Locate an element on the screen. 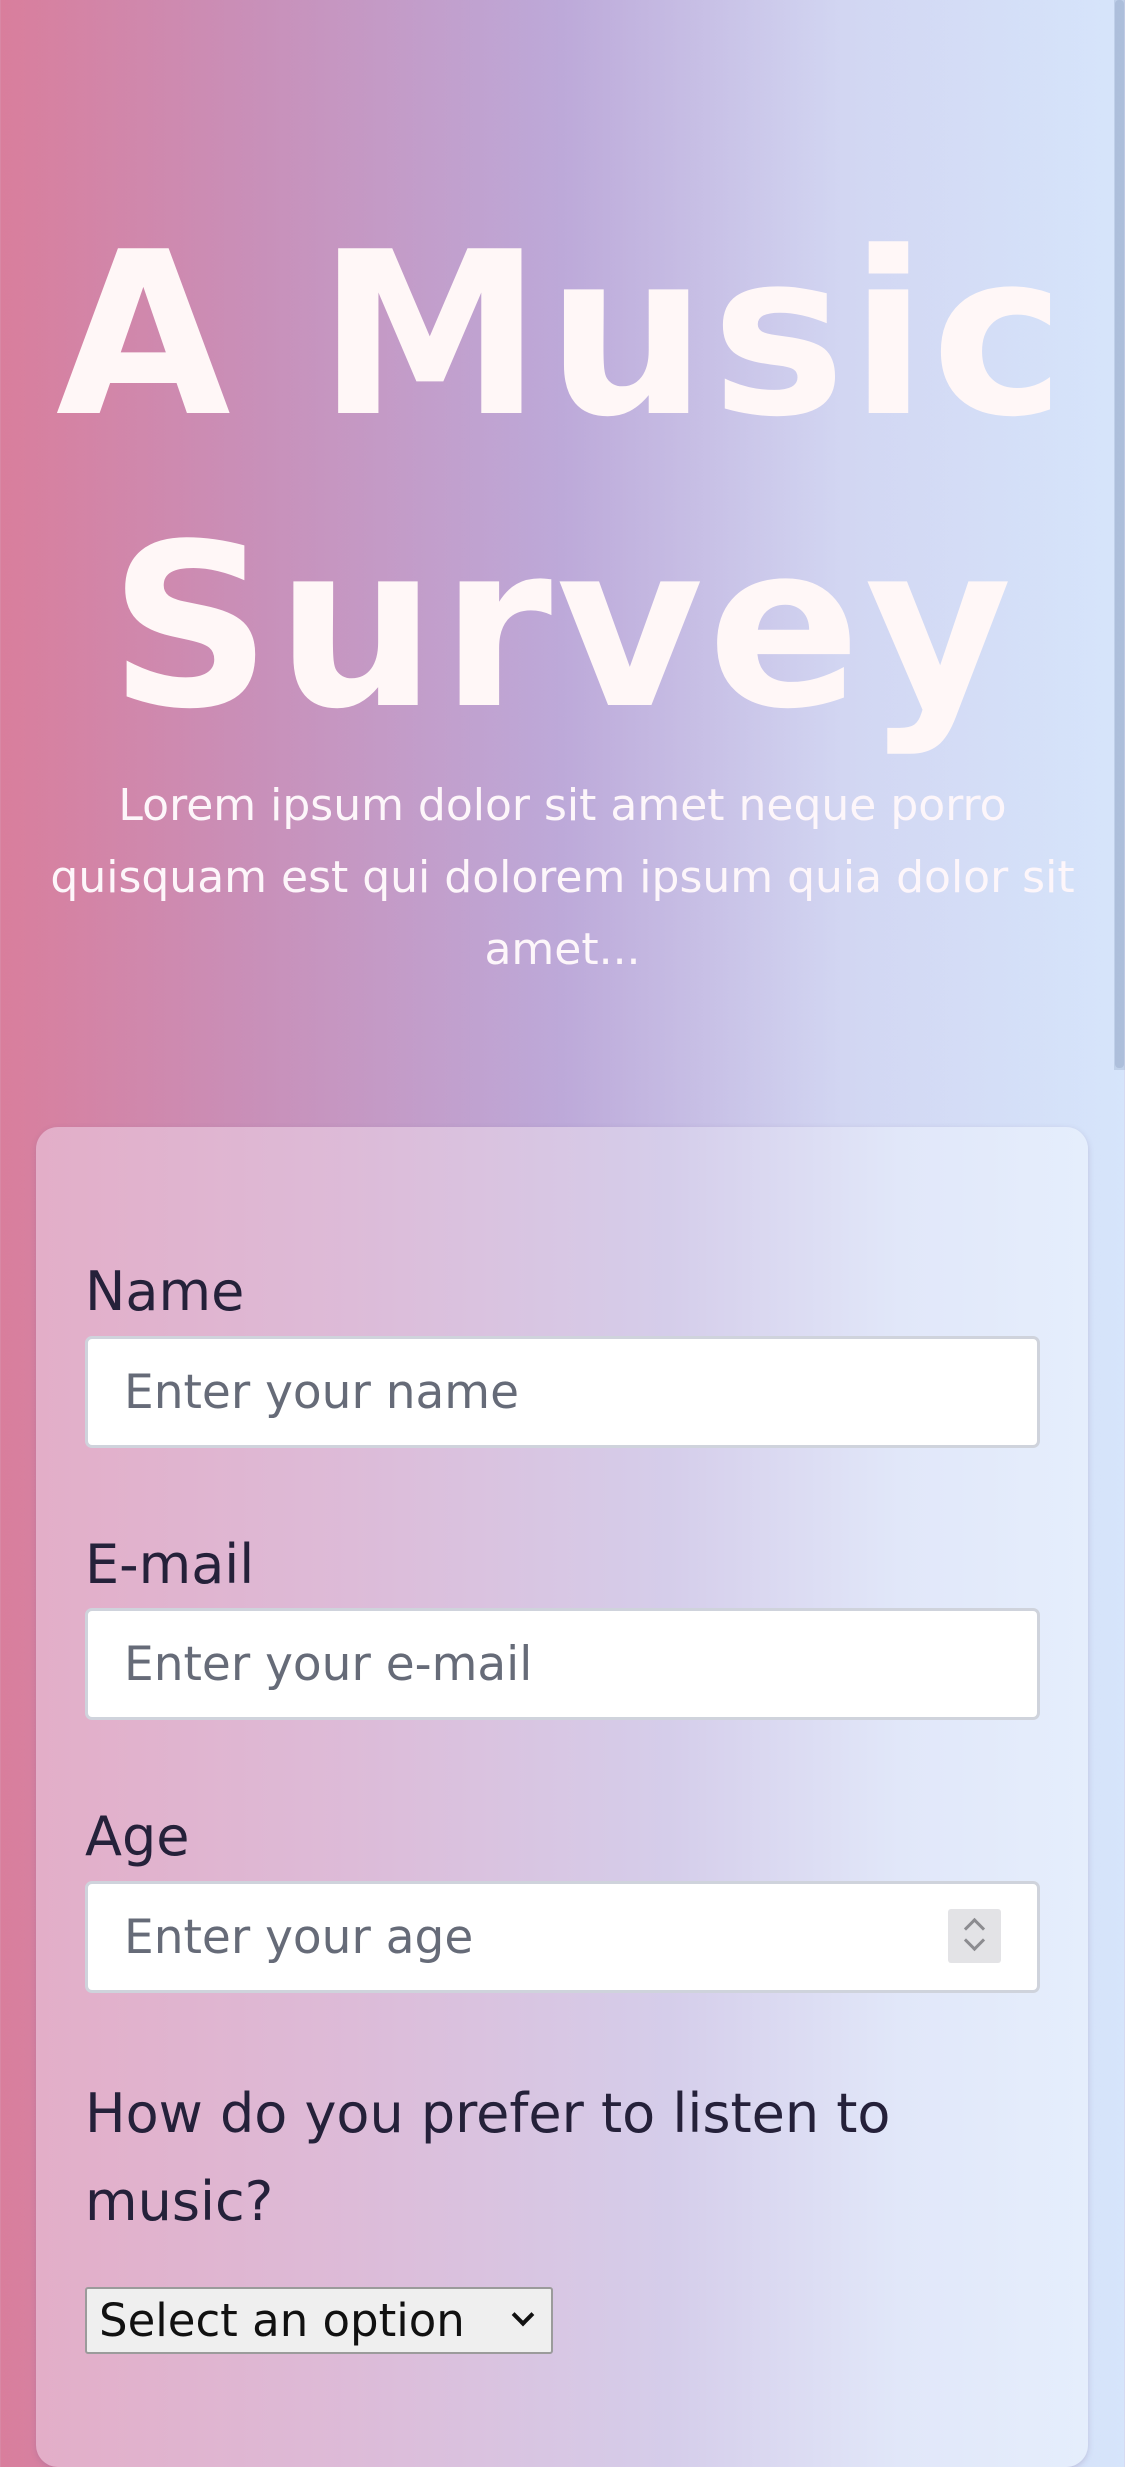  email-label: E-mail is located at coordinates (170, 1564).